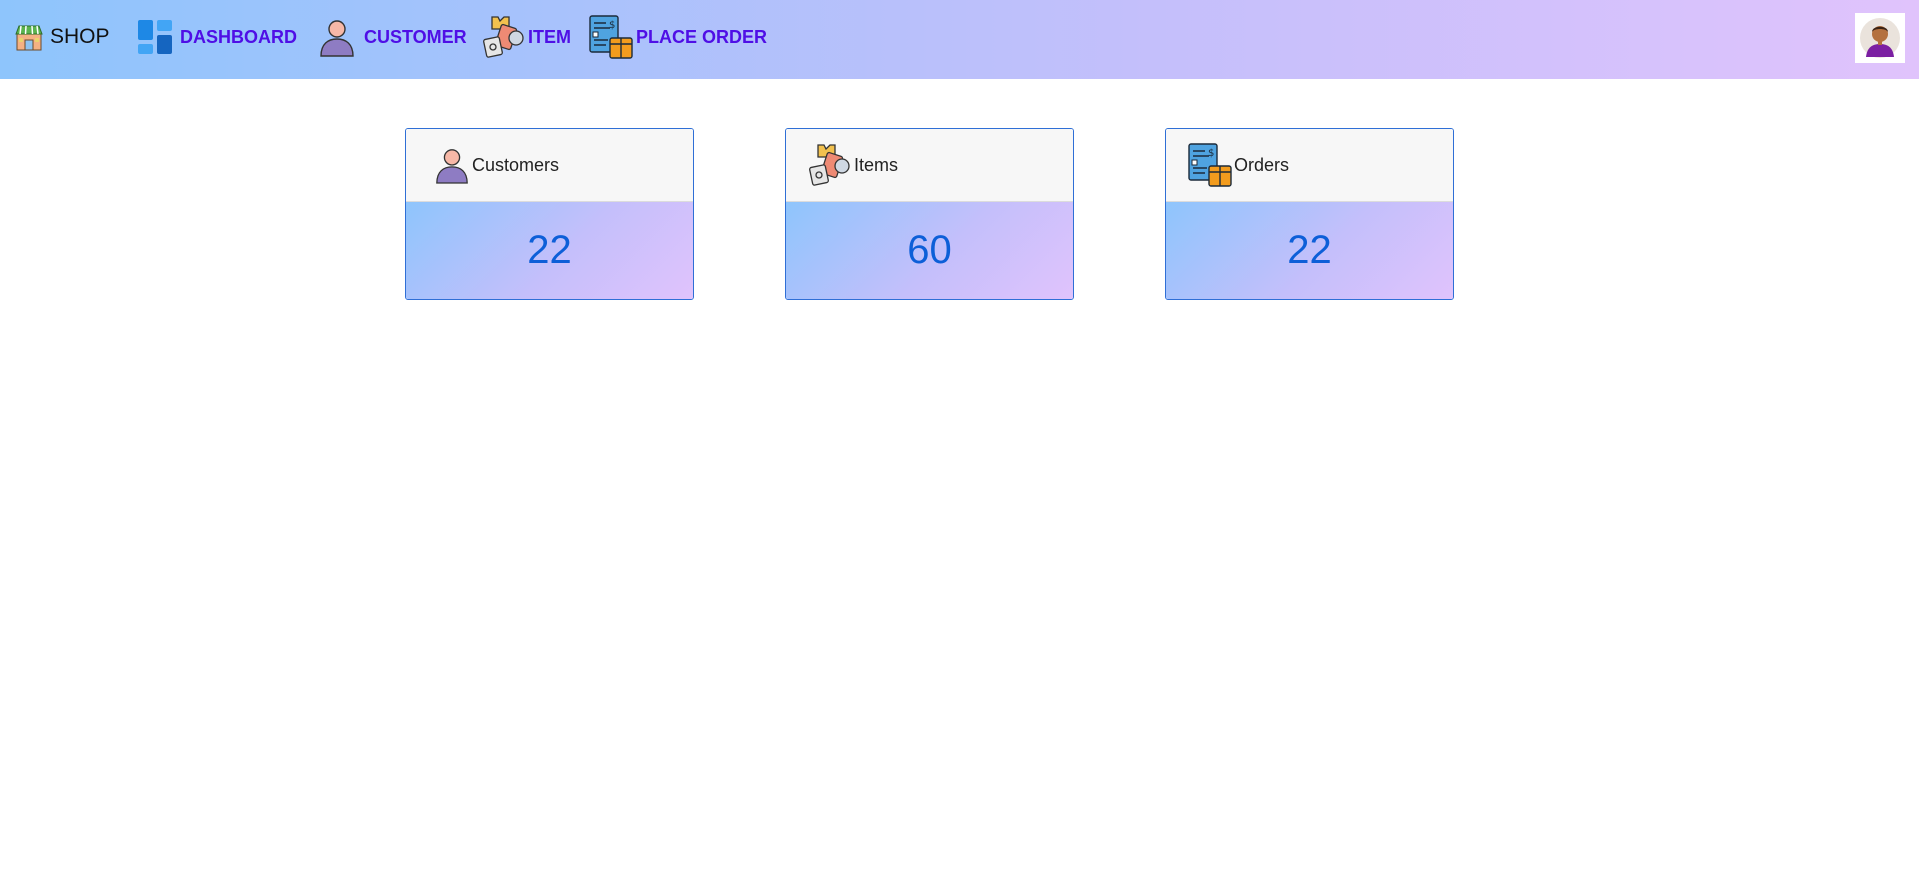 This screenshot has width=1919, height=880. I want to click on items-count: 60, so click(929, 250).